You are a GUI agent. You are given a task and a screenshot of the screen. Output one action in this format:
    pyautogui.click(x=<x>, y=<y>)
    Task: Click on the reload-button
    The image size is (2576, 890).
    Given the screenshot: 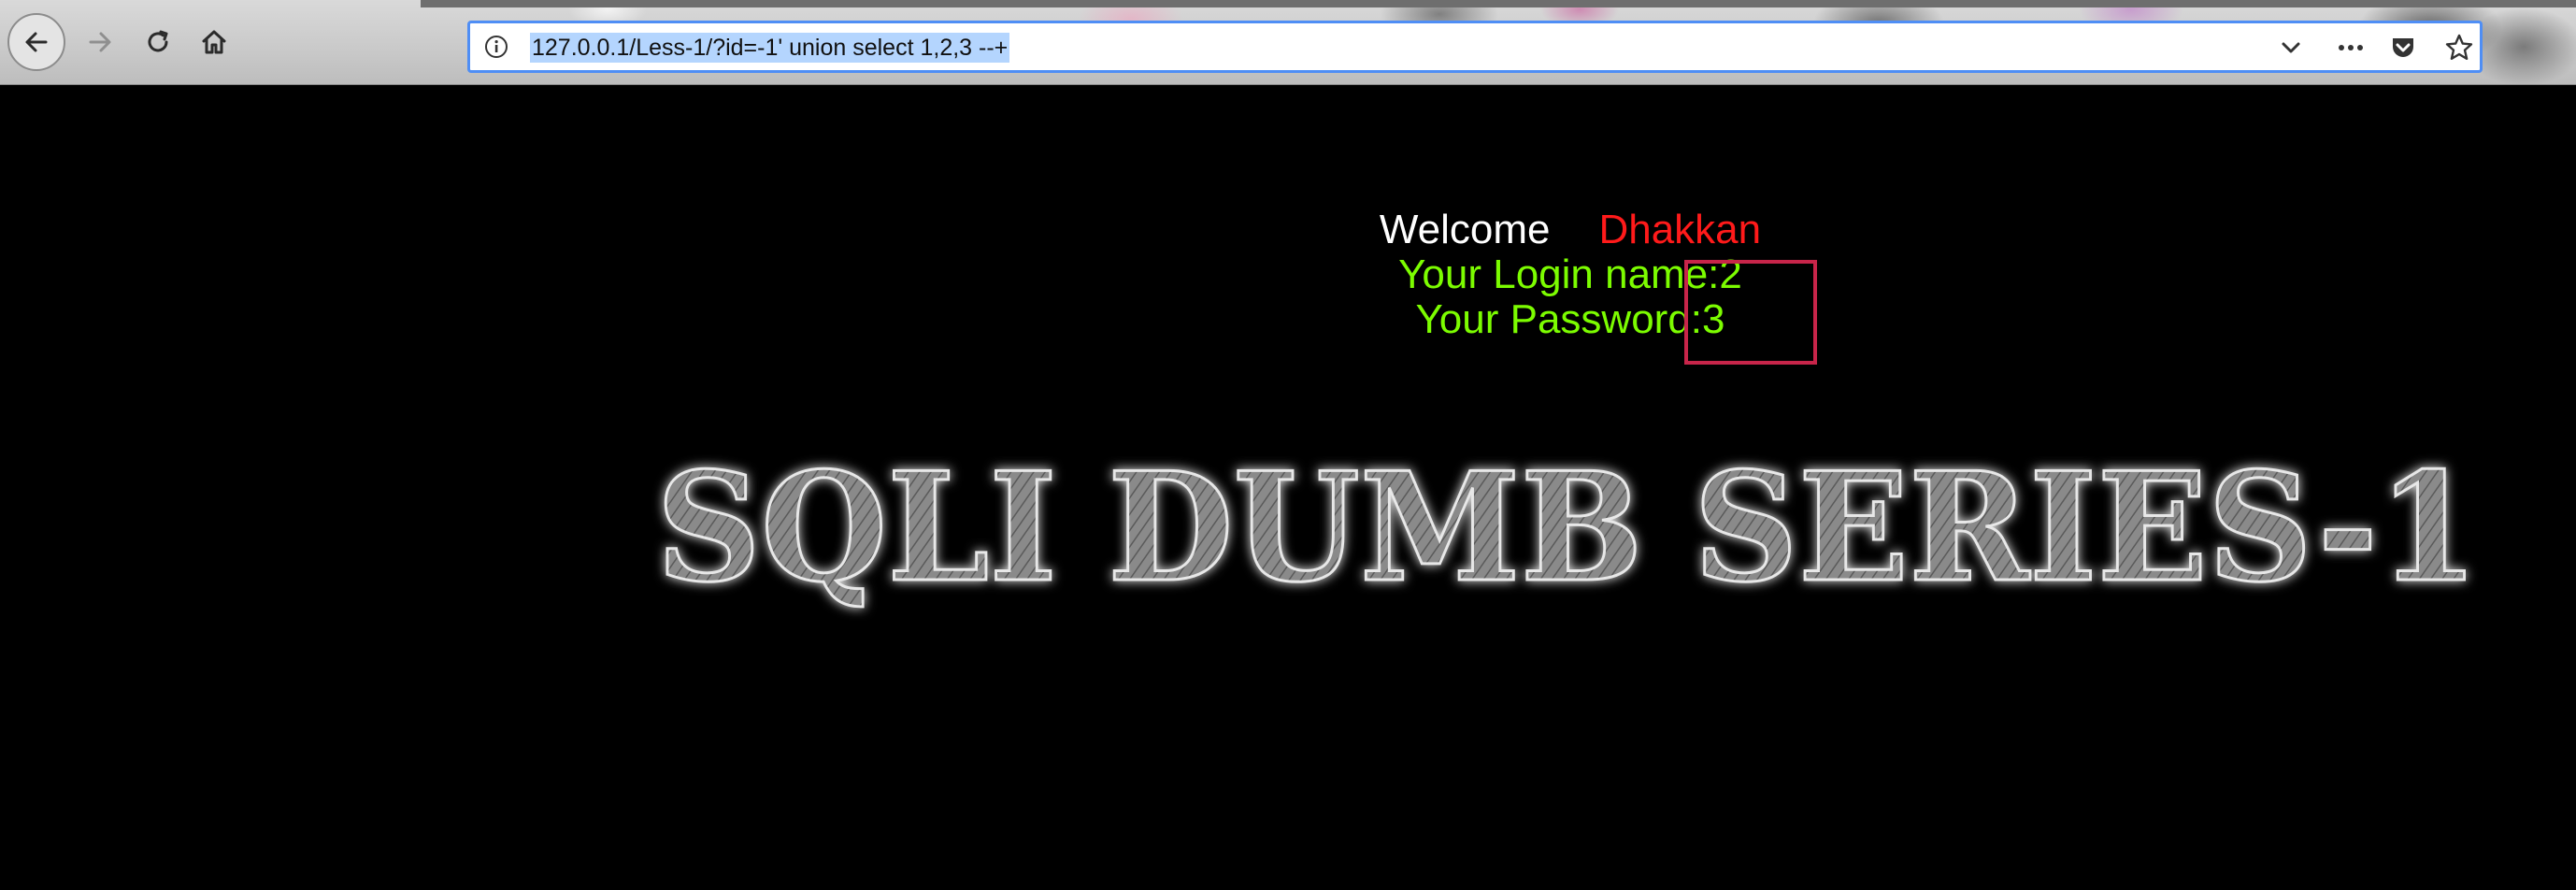 What is the action you would take?
    pyautogui.click(x=158, y=42)
    